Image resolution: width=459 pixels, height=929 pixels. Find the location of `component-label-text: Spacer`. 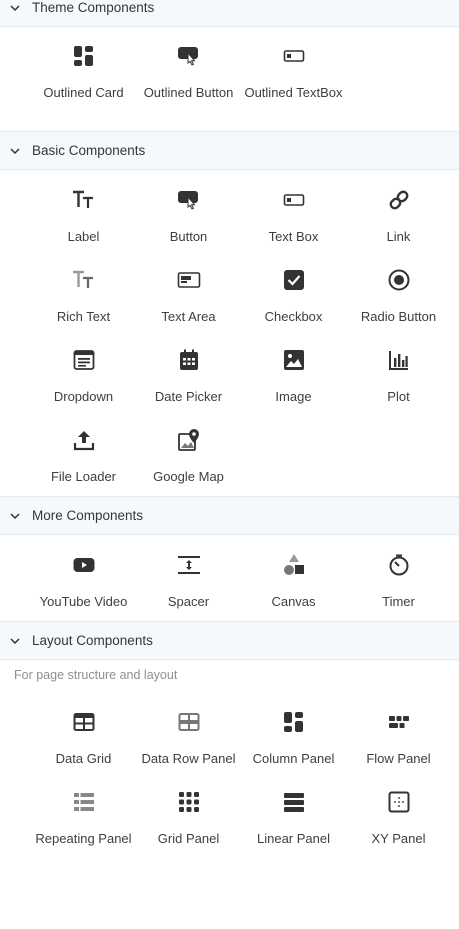

component-label-text: Spacer is located at coordinates (188, 601).